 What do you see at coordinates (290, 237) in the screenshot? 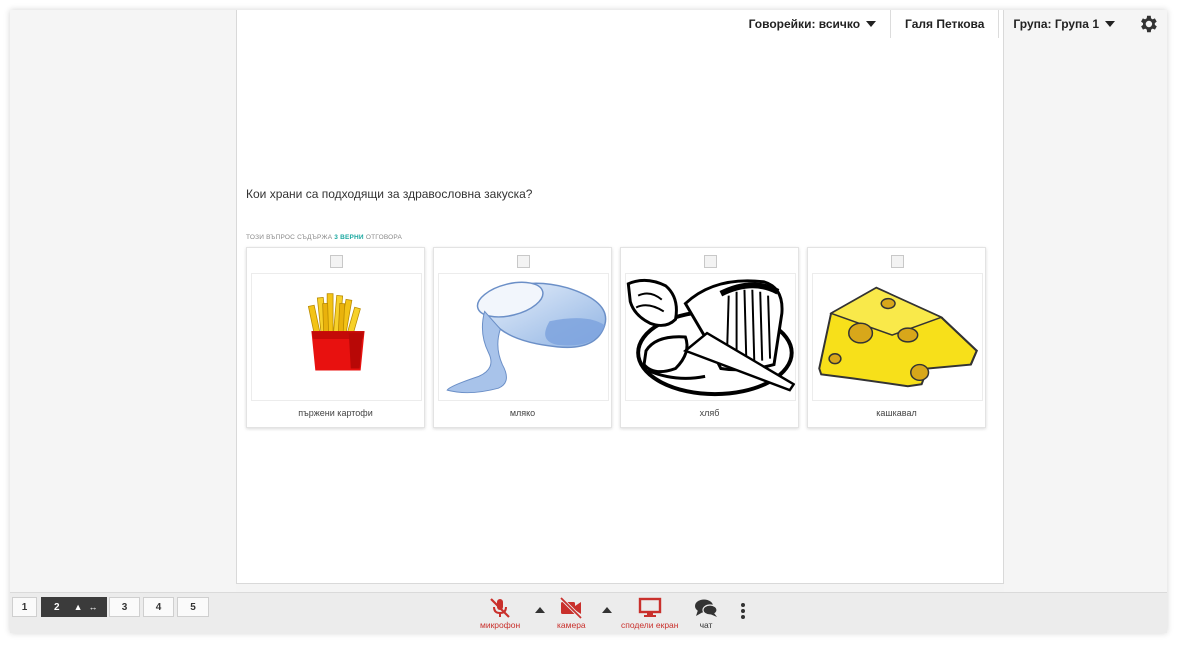
I see `note-prefix: ТОЗИ ВЪПРОС СЪДЪРЖА` at bounding box center [290, 237].